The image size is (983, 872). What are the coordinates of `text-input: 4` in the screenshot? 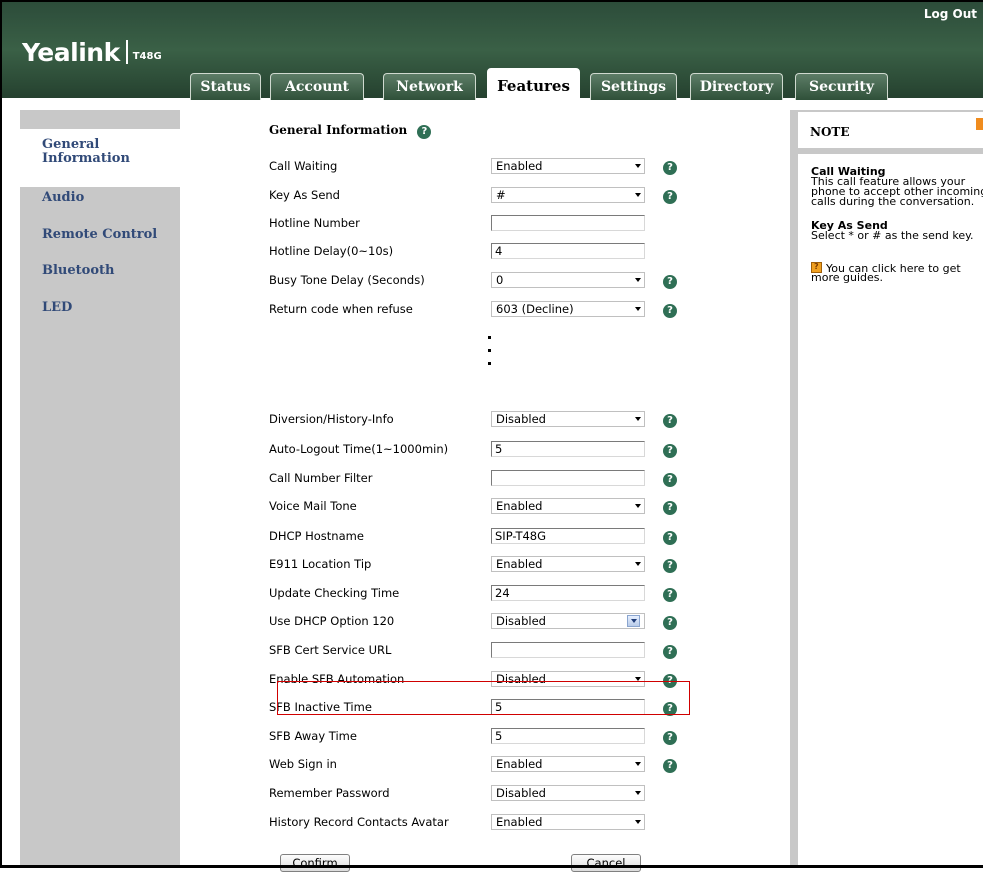 It's located at (568, 251).